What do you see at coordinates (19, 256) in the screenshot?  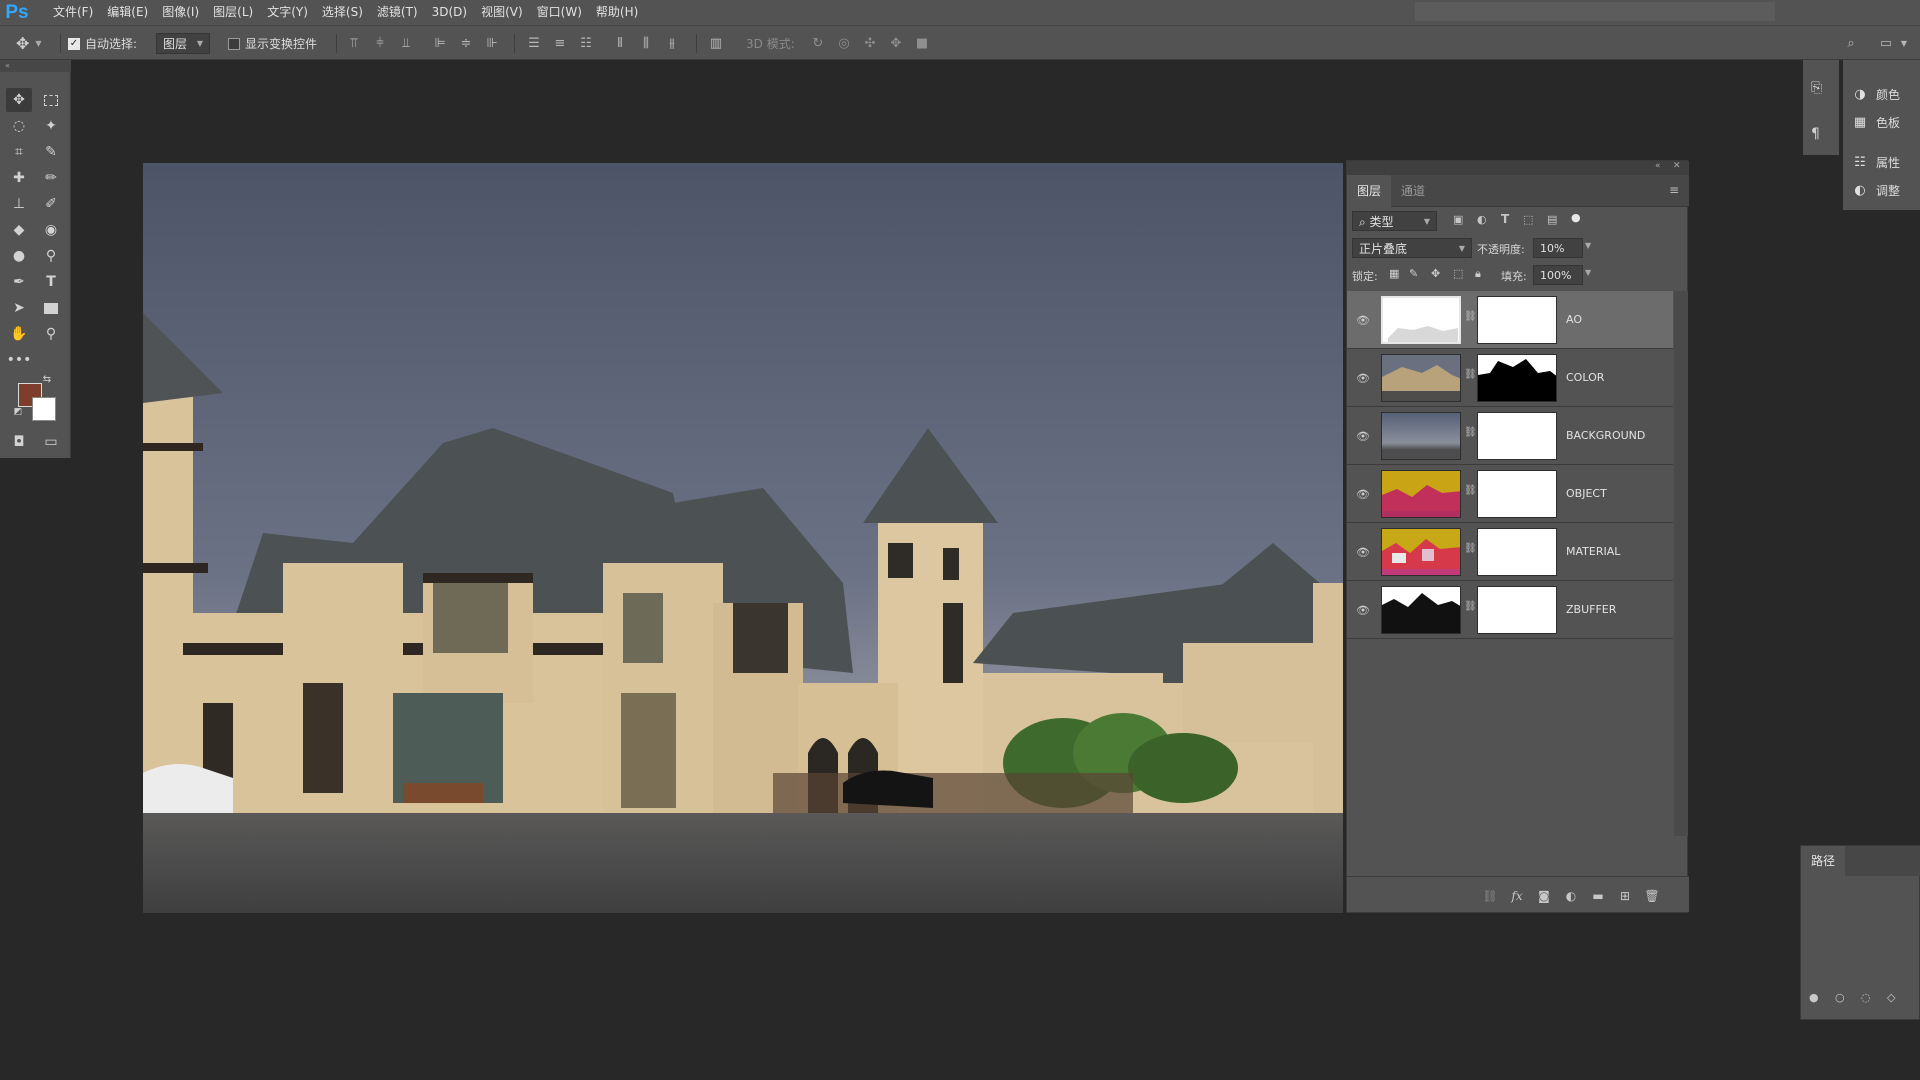 I see `blur-tool-icon: ●` at bounding box center [19, 256].